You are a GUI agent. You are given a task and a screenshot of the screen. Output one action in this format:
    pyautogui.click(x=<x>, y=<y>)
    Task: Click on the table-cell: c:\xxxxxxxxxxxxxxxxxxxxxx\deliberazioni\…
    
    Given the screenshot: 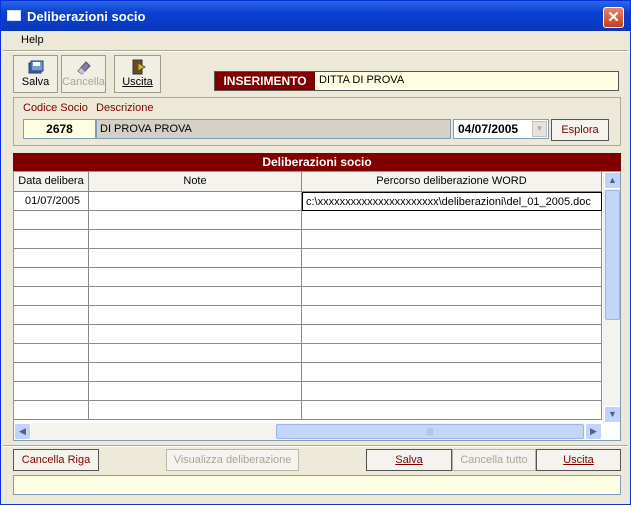 What is the action you would take?
    pyautogui.click(x=452, y=201)
    